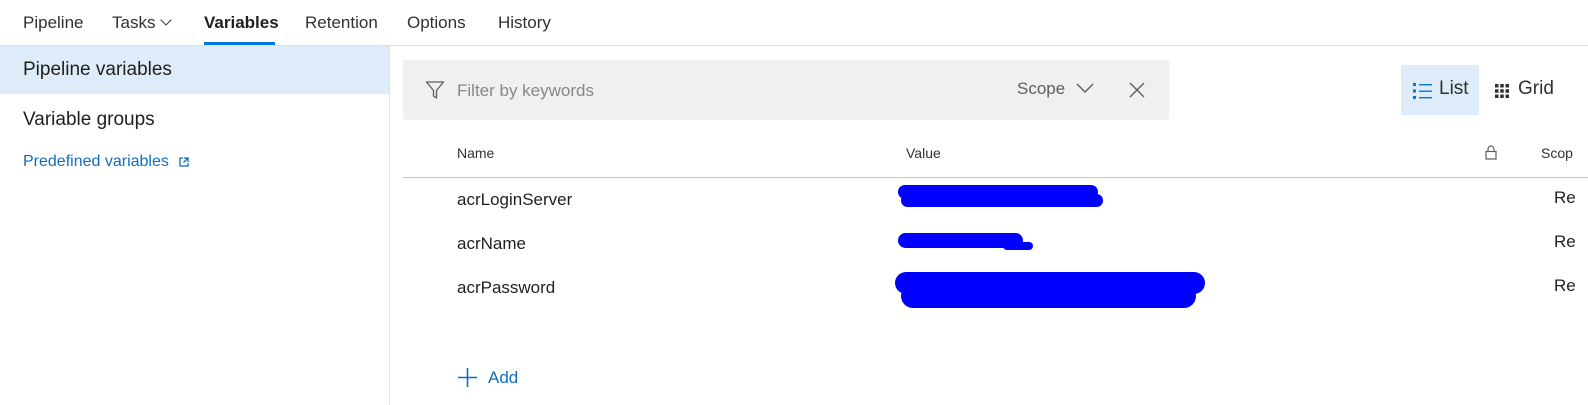  Describe the element at coordinates (134, 22) in the screenshot. I see `tab-tasks-label: Tasks` at that location.